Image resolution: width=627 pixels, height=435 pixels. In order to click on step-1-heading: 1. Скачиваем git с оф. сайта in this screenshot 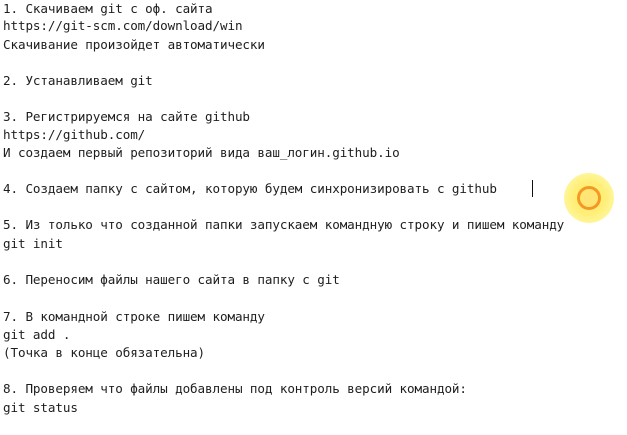, I will do `click(108, 8)`.